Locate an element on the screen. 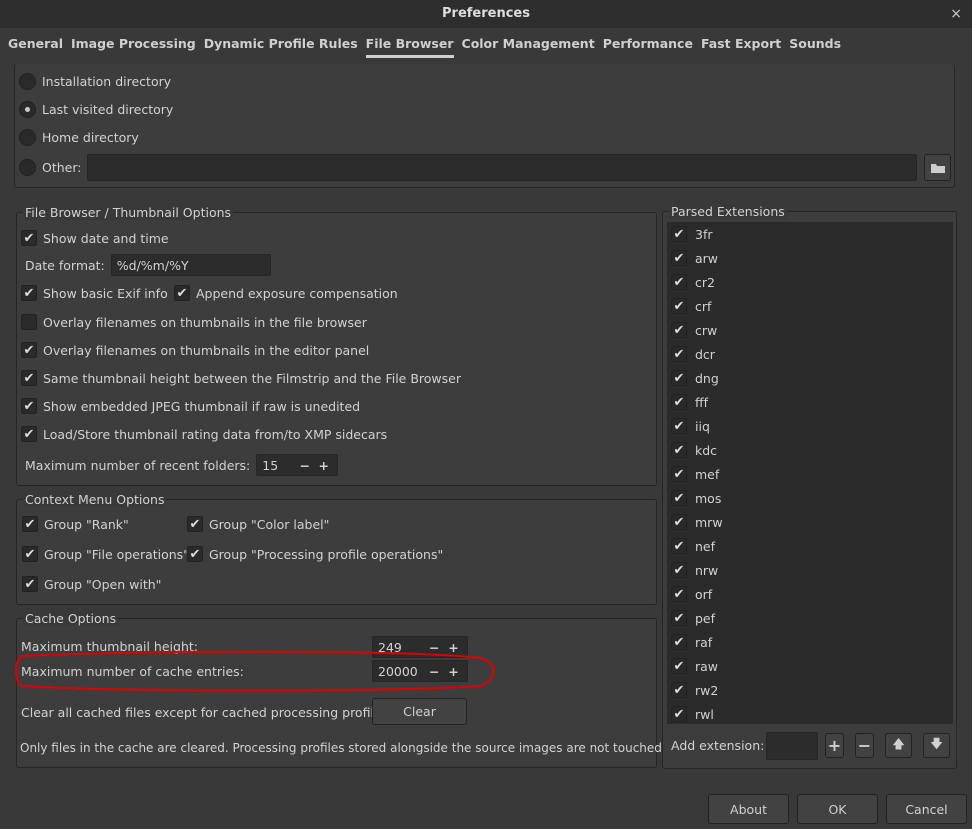 The width and height of the screenshot is (972, 829). extension-item: ✔ raf is located at coordinates (810, 642).